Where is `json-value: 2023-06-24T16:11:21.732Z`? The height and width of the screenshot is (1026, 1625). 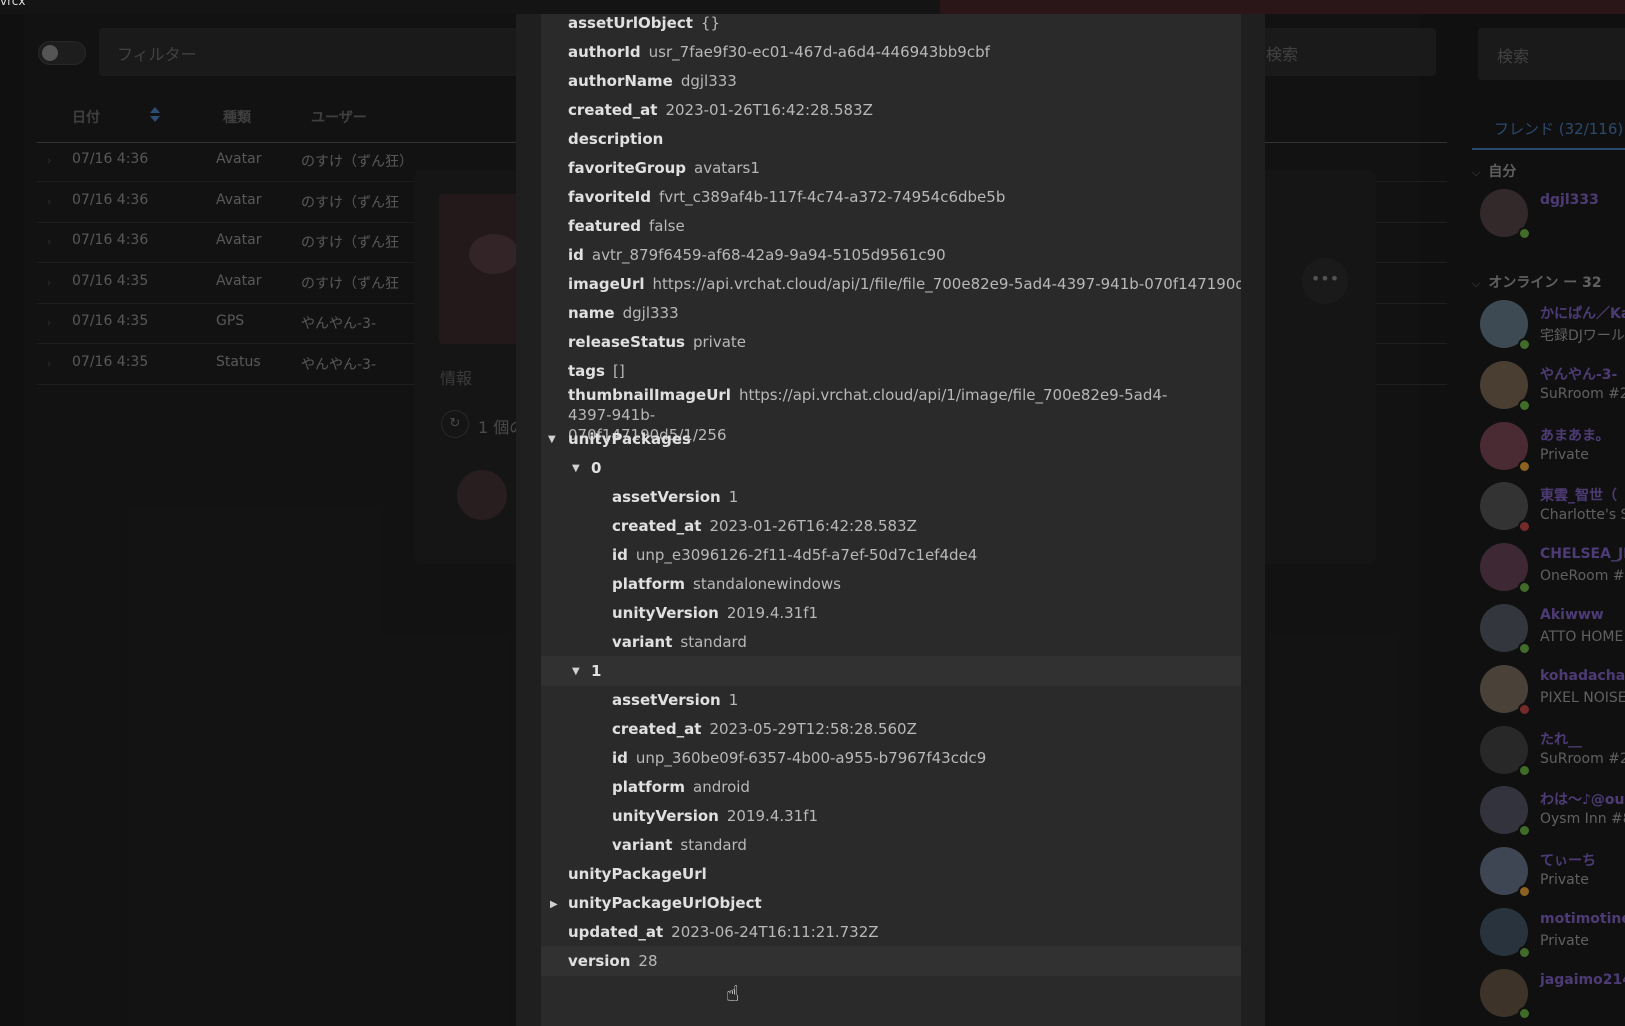 json-value: 2023-06-24T16:11:21.732Z is located at coordinates (775, 932).